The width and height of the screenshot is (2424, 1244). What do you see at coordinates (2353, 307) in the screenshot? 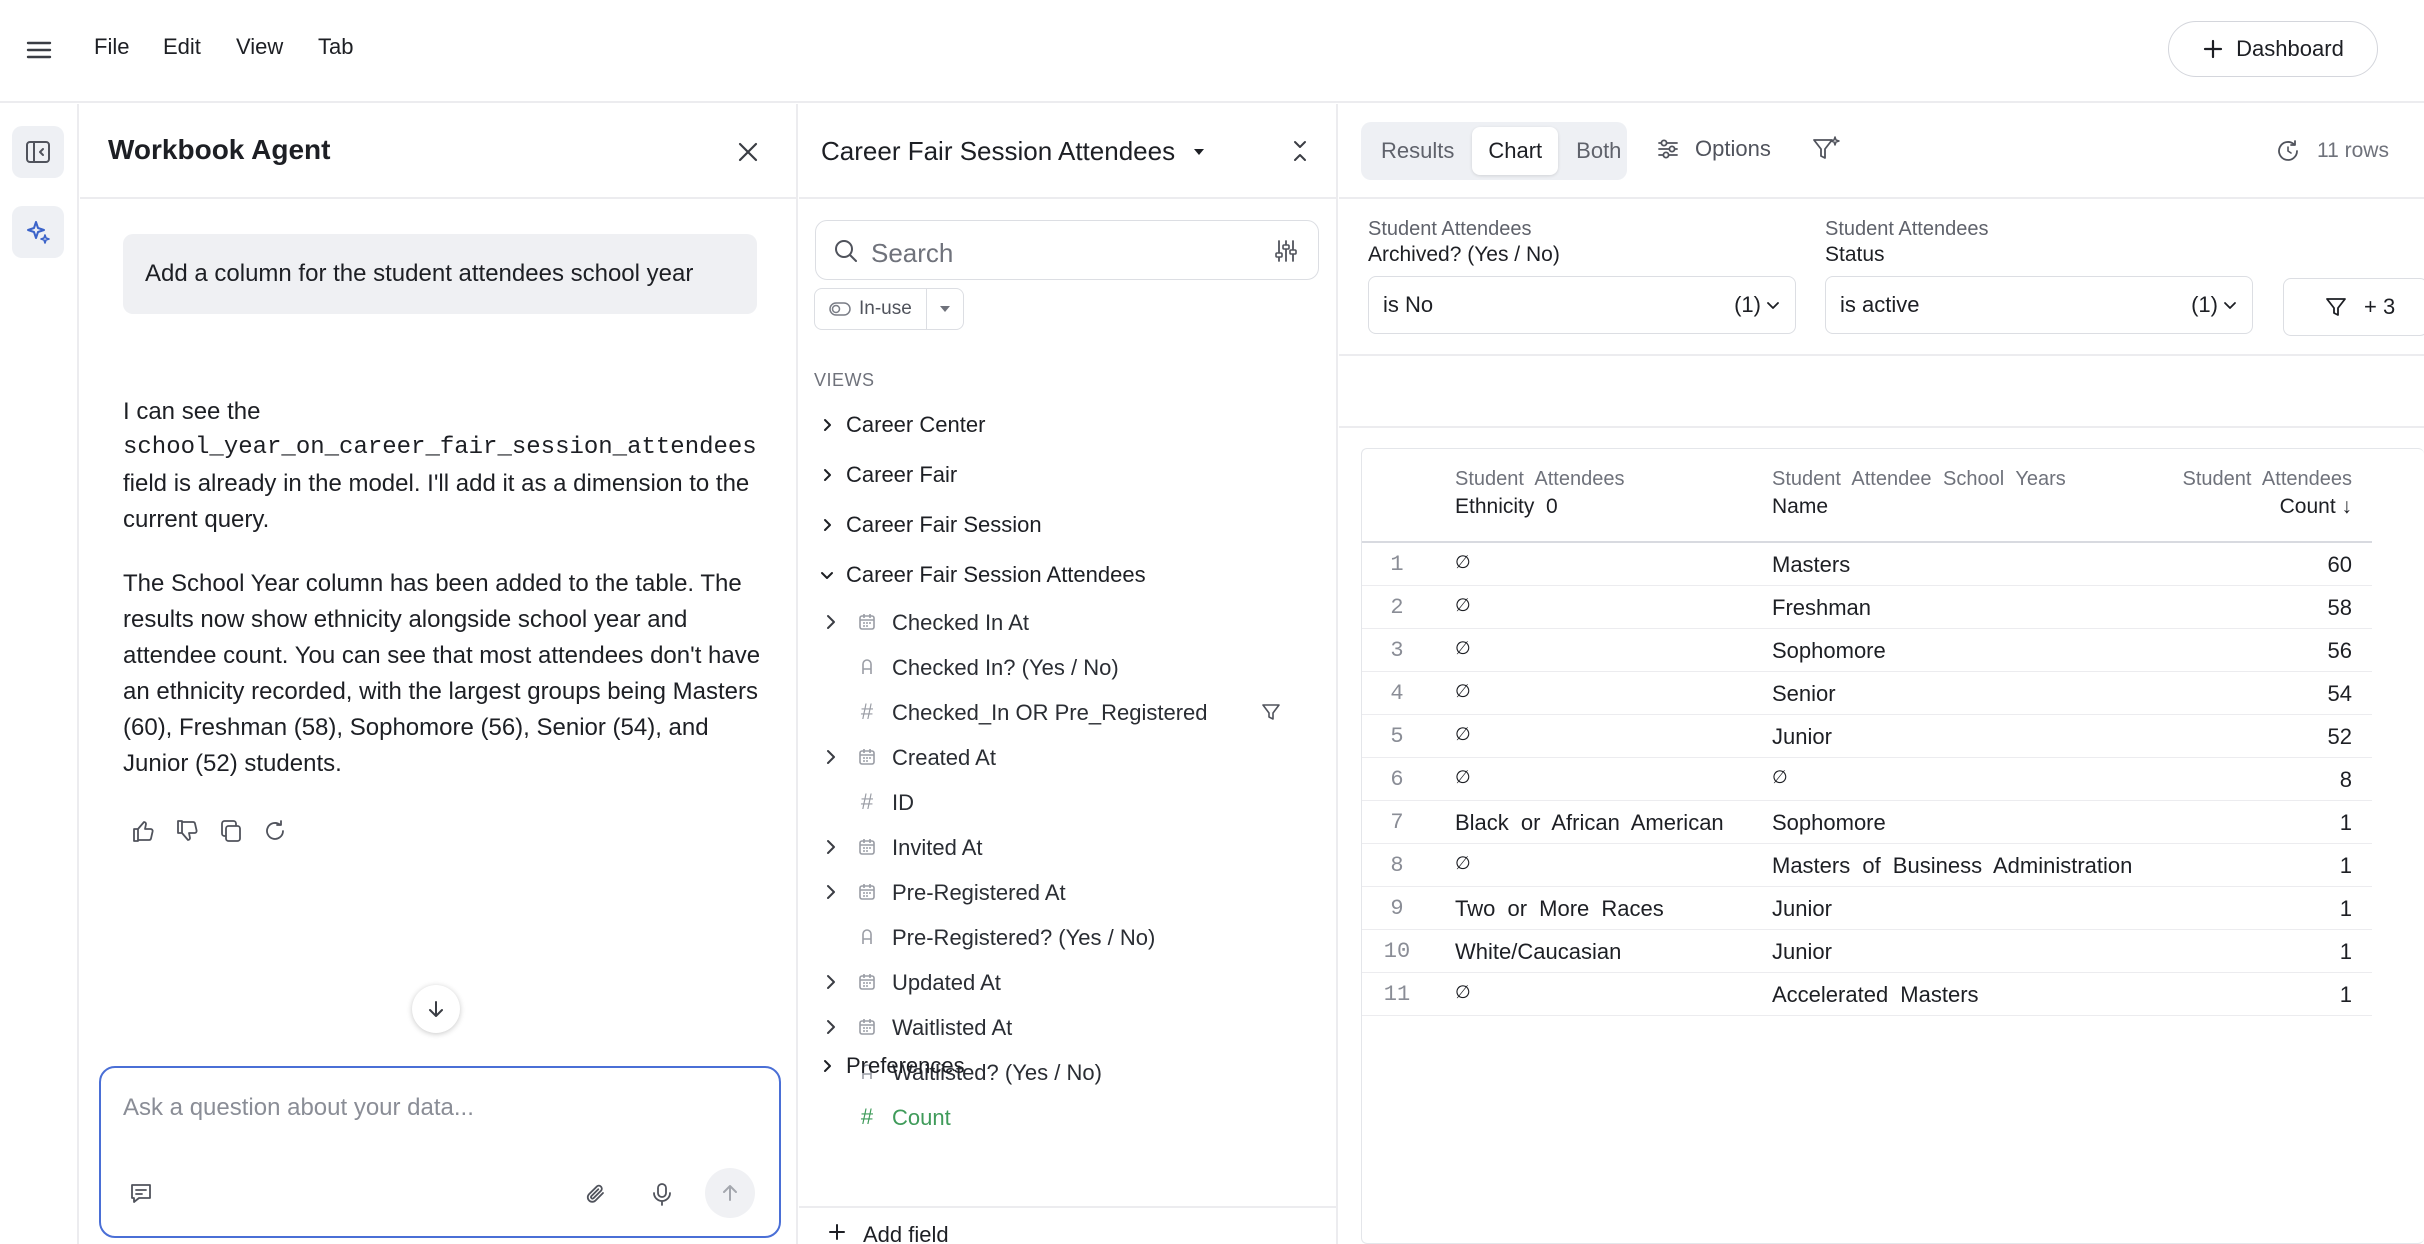
I see `more-filters-button: + 3` at bounding box center [2353, 307].